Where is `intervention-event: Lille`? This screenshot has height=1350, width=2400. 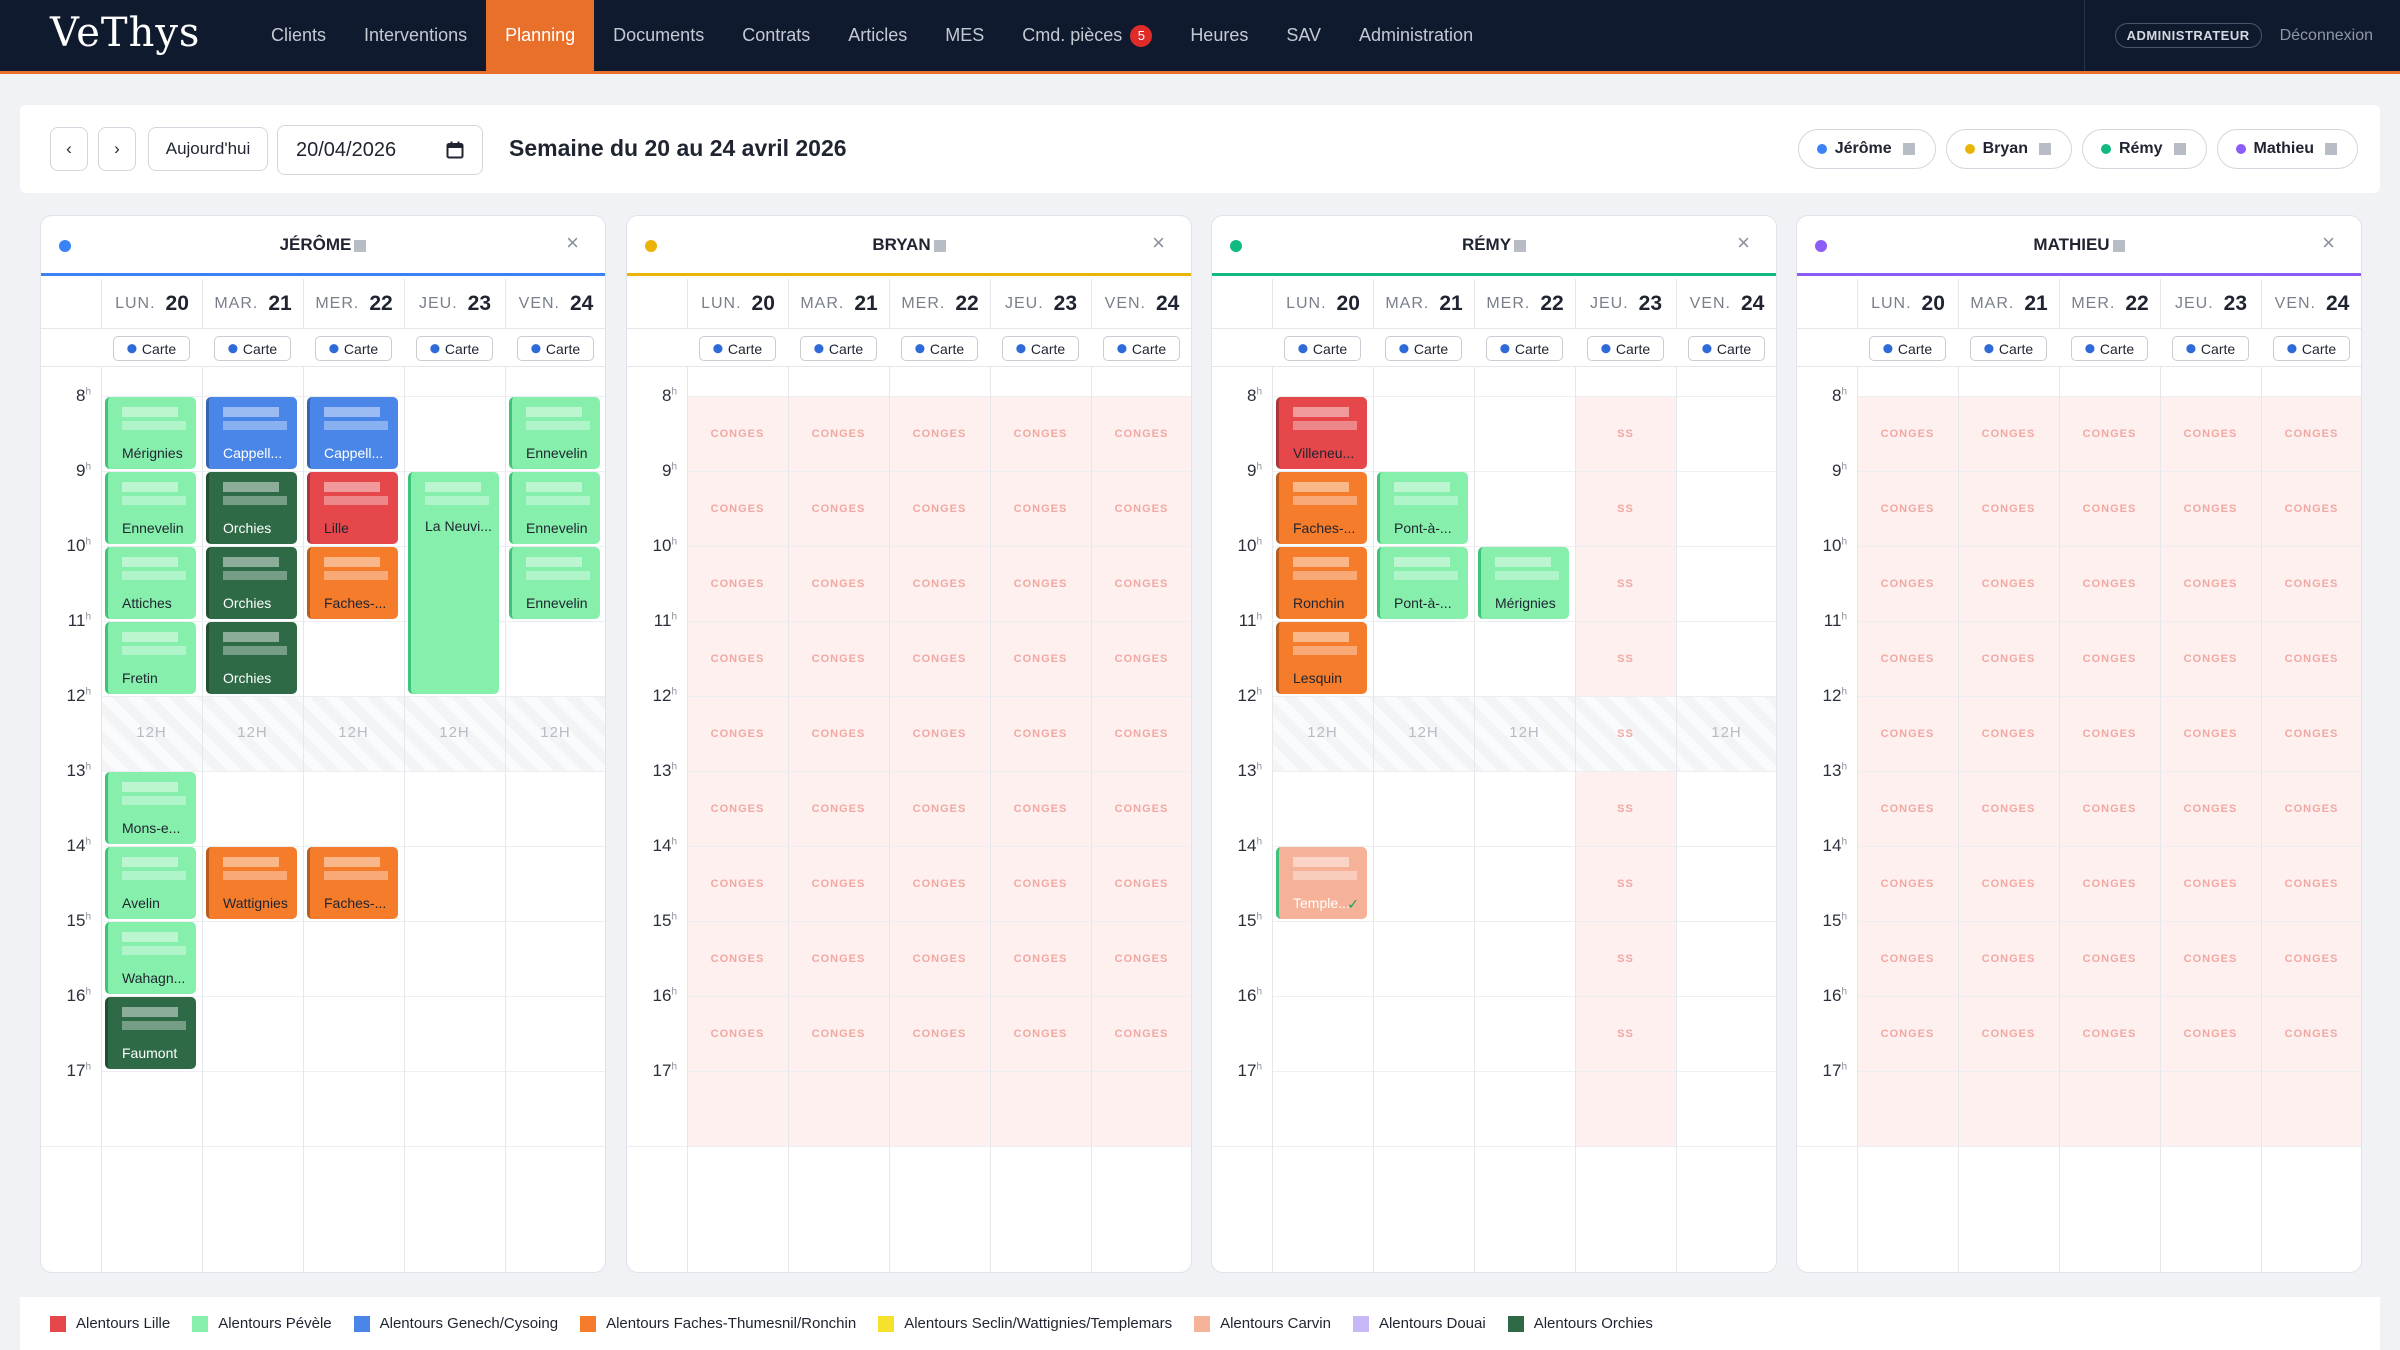 intervention-event: Lille is located at coordinates (352, 508).